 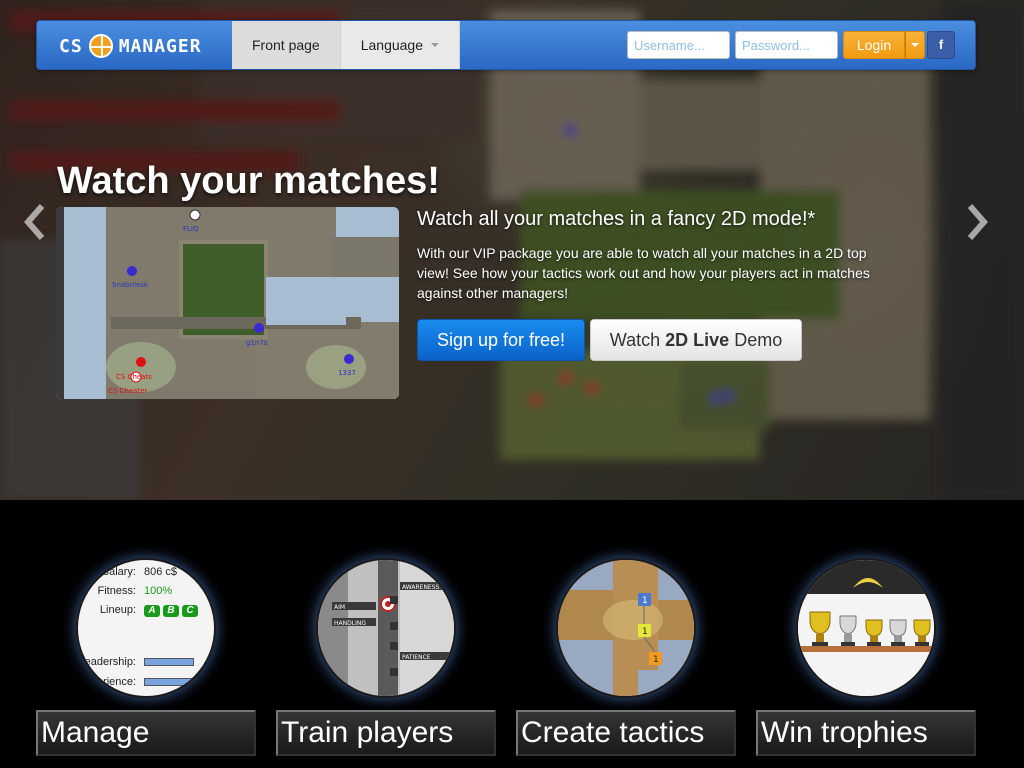 I want to click on demo-label-pre: Watch, so click(x=637, y=340).